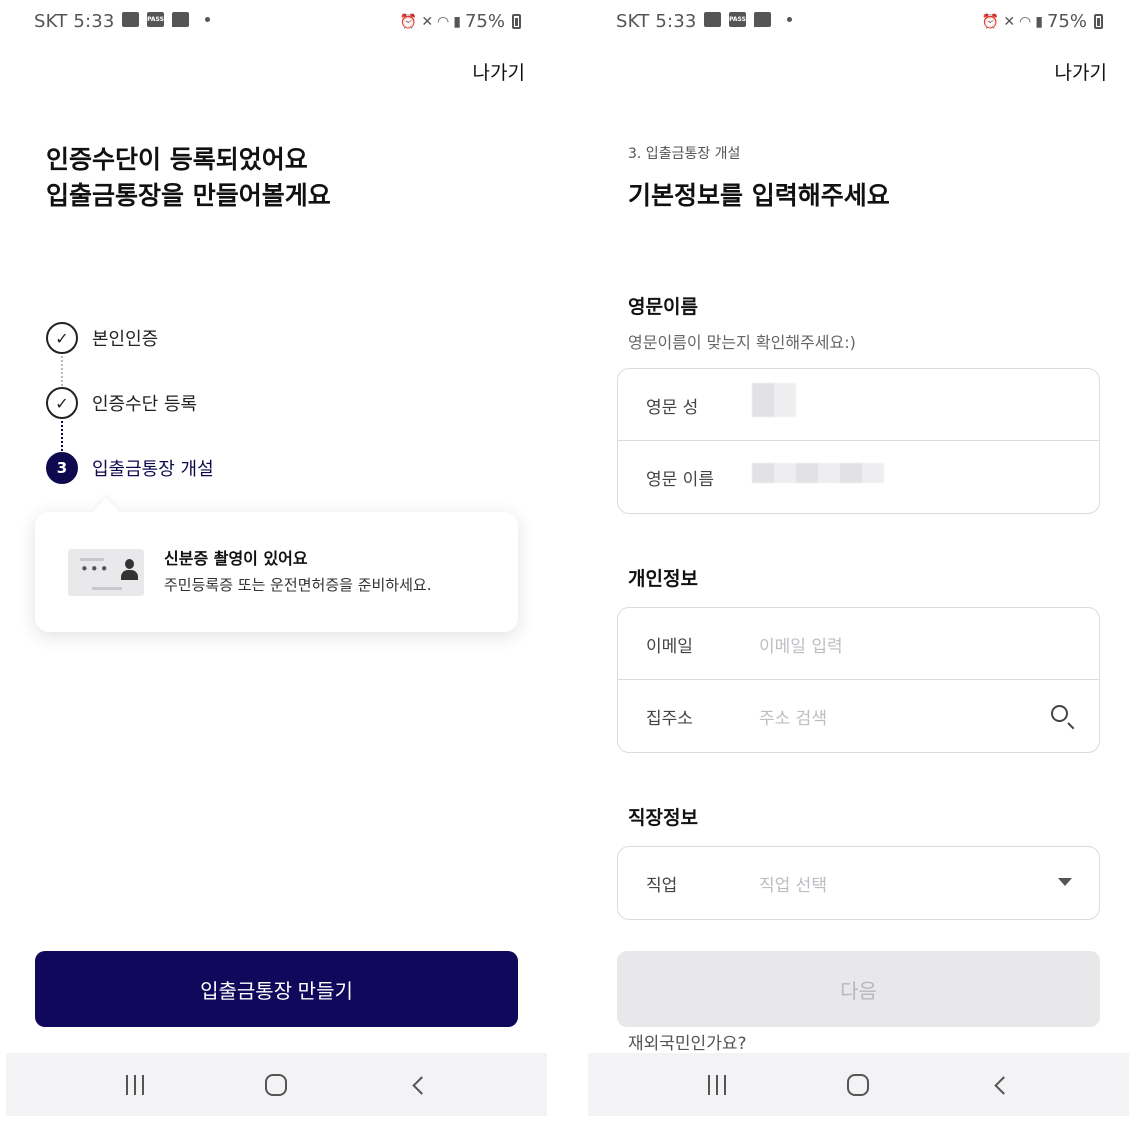  What do you see at coordinates (687, 1041) in the screenshot?
I see `overseas-korean-link: 재외국민인가요?` at bounding box center [687, 1041].